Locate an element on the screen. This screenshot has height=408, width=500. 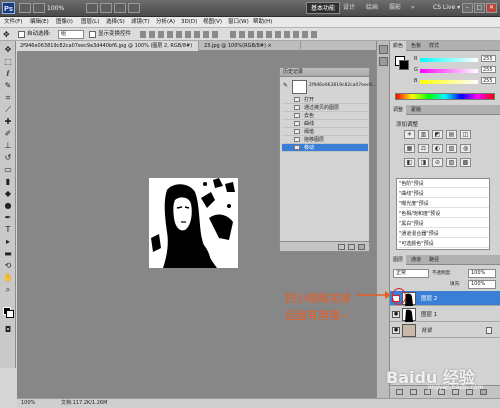
menu-3d: 3D(D) is located at coordinates (189, 22).